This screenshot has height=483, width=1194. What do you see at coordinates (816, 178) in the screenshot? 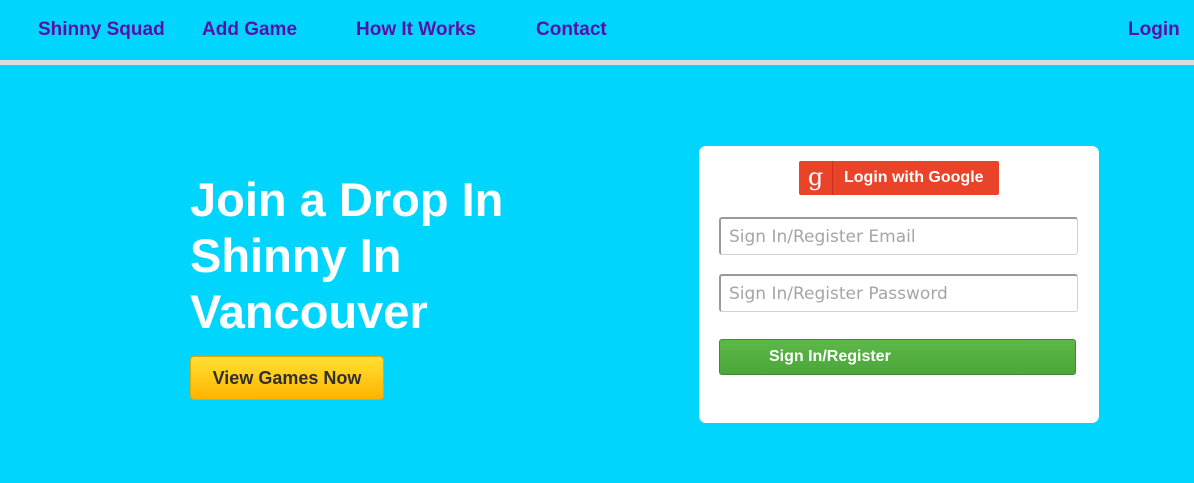
I see `google-icon: g` at bounding box center [816, 178].